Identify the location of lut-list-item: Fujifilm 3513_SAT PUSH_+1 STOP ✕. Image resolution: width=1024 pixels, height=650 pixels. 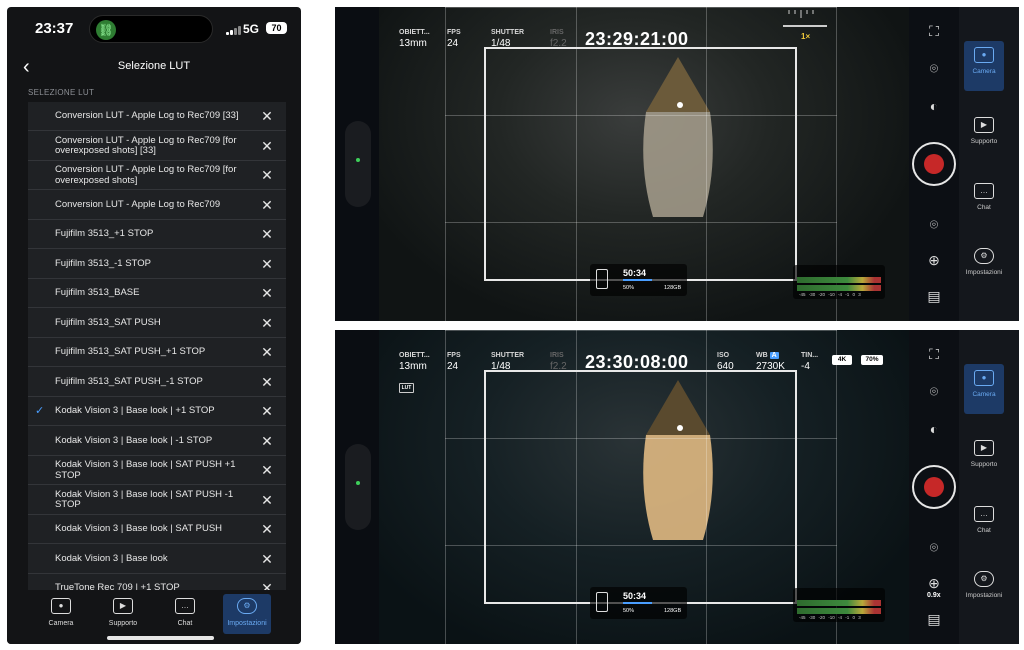
(157, 352).